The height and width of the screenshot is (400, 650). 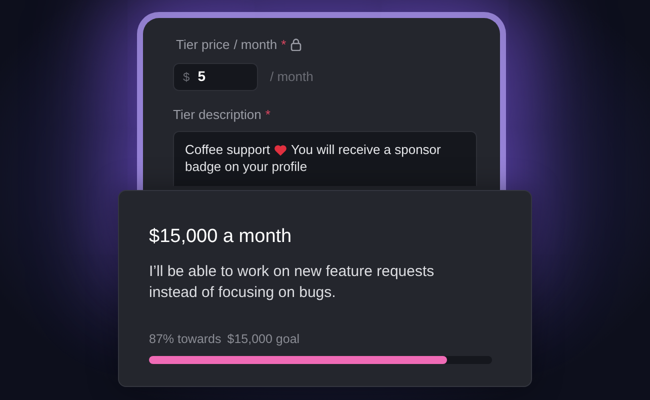 What do you see at coordinates (281, 150) in the screenshot?
I see `heart-icon` at bounding box center [281, 150].